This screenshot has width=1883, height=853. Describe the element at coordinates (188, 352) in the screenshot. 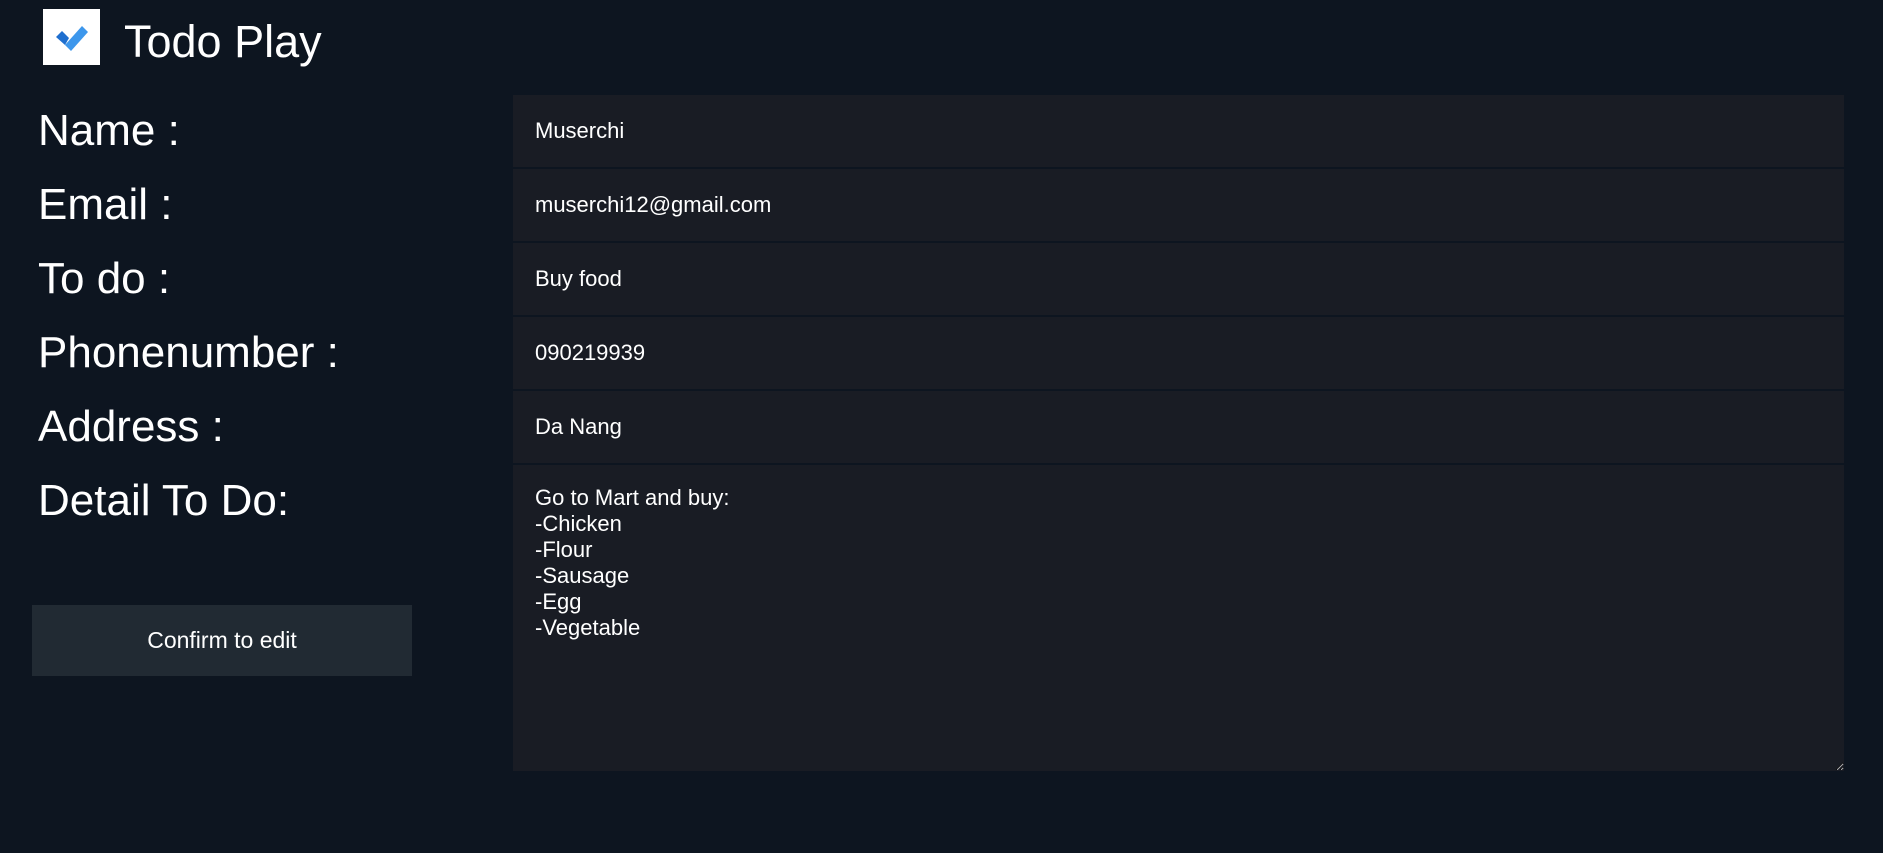

I see `phone-label: Phonenumber :` at that location.